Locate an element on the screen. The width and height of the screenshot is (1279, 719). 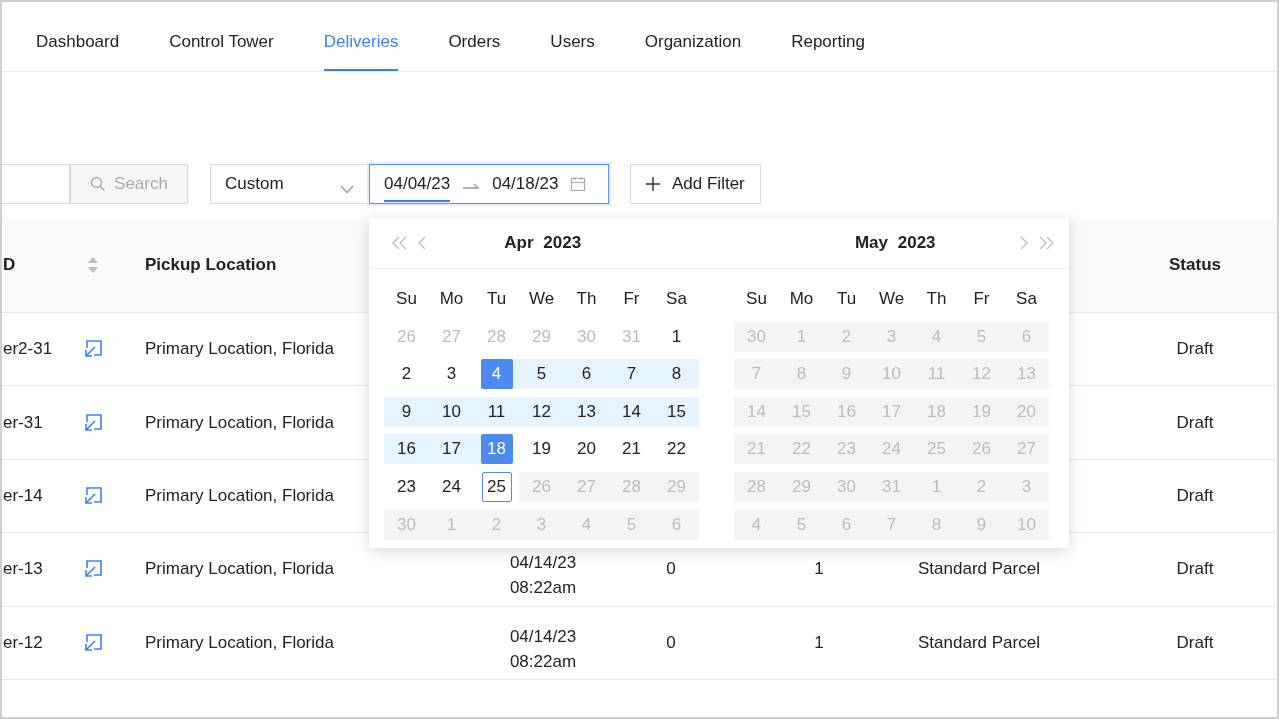
calendar-day: 10 is located at coordinates (451, 411).